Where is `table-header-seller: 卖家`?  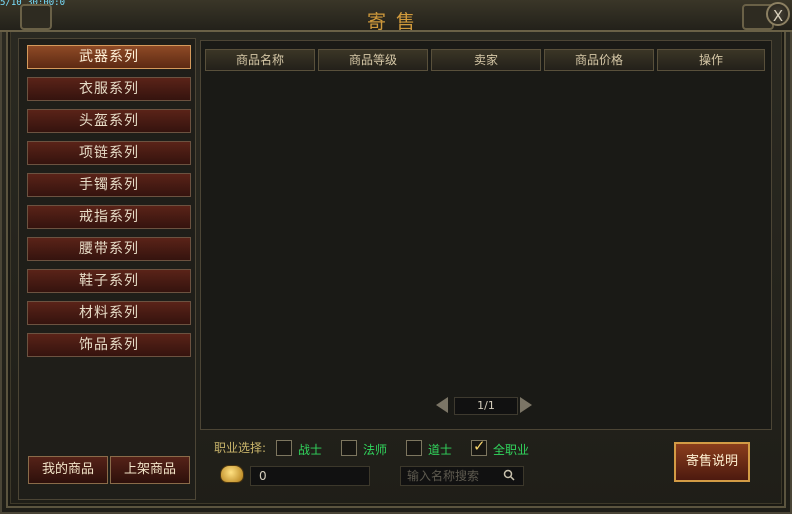 table-header-seller: 卖家 is located at coordinates (486, 60).